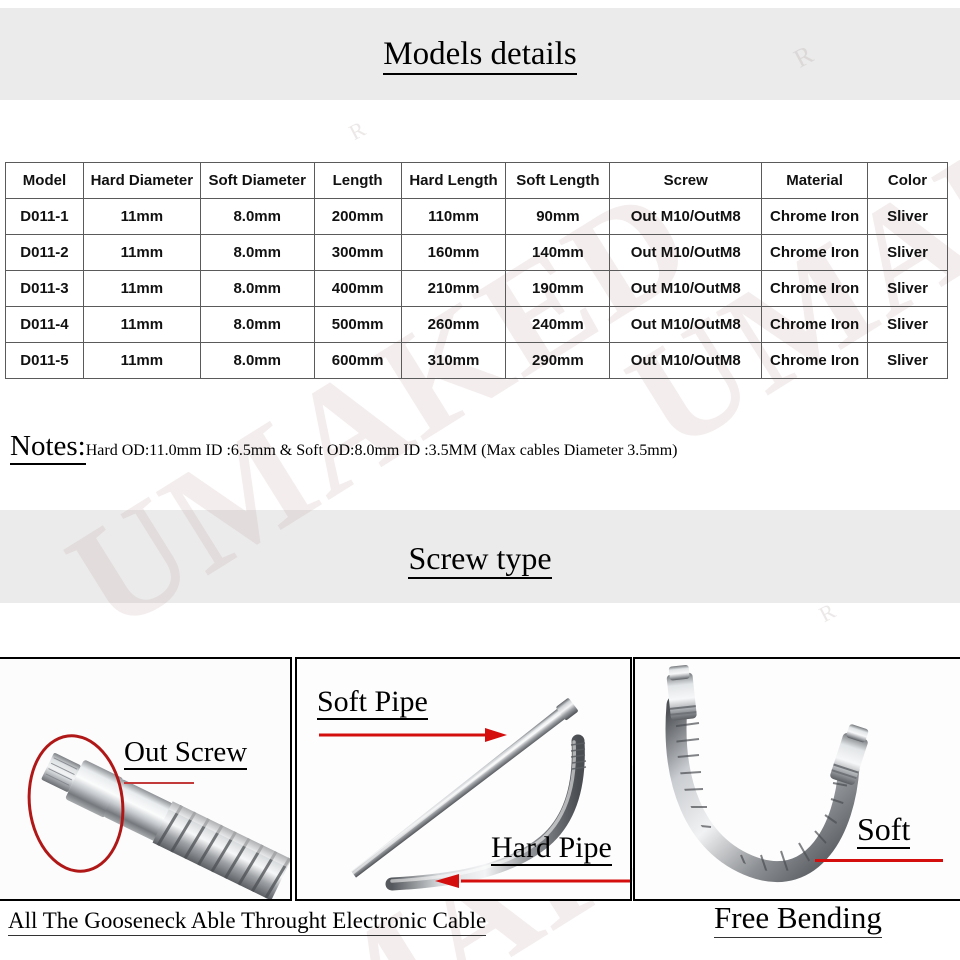  Describe the element at coordinates (357, 360) in the screenshot. I see `cell-length: 600mm` at that location.